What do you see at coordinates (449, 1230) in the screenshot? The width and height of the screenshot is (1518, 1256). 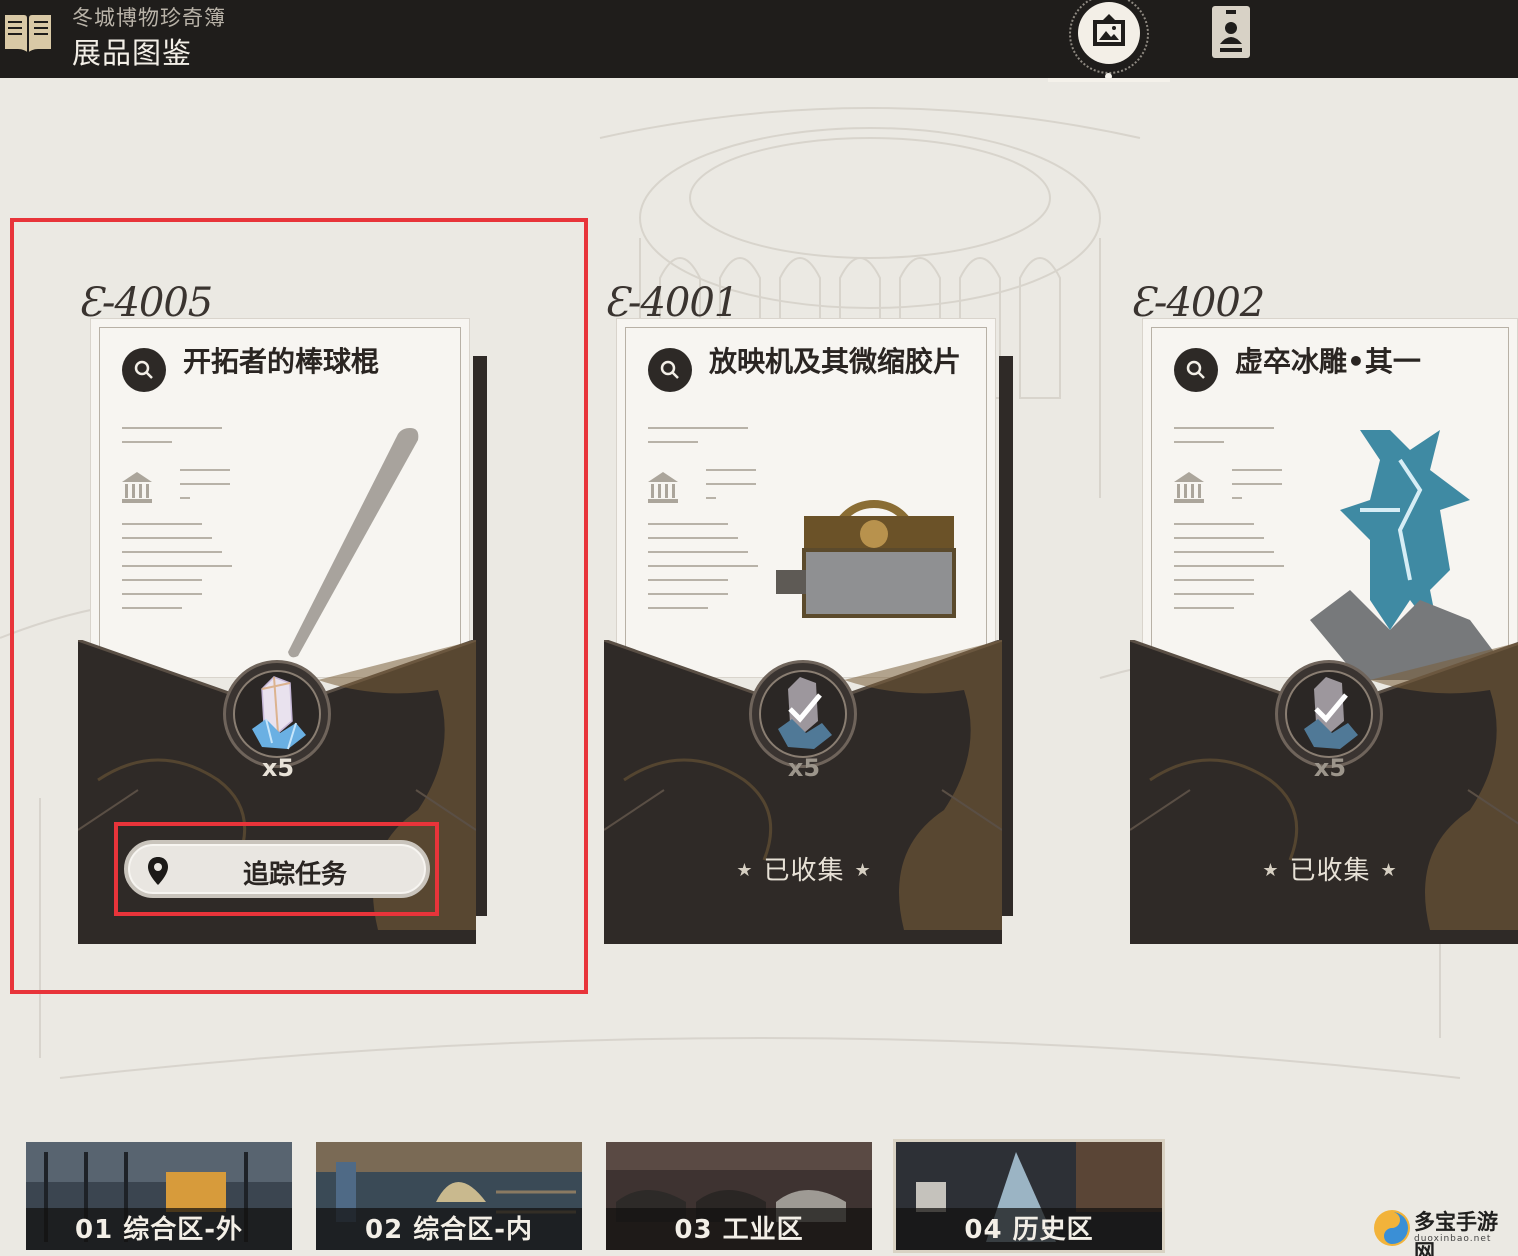 I see `area-tab-label: 02 综合区-内` at bounding box center [449, 1230].